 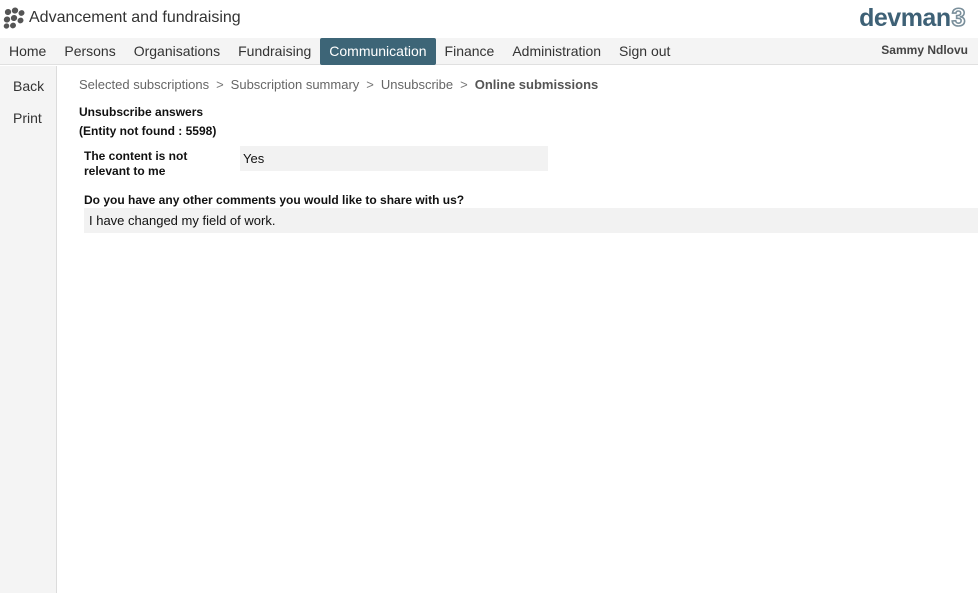 I want to click on nav-finance: Finance, so click(x=470, y=51).